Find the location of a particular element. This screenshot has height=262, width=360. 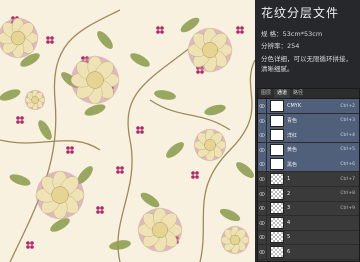

channel-name: 3 is located at coordinates (289, 208).